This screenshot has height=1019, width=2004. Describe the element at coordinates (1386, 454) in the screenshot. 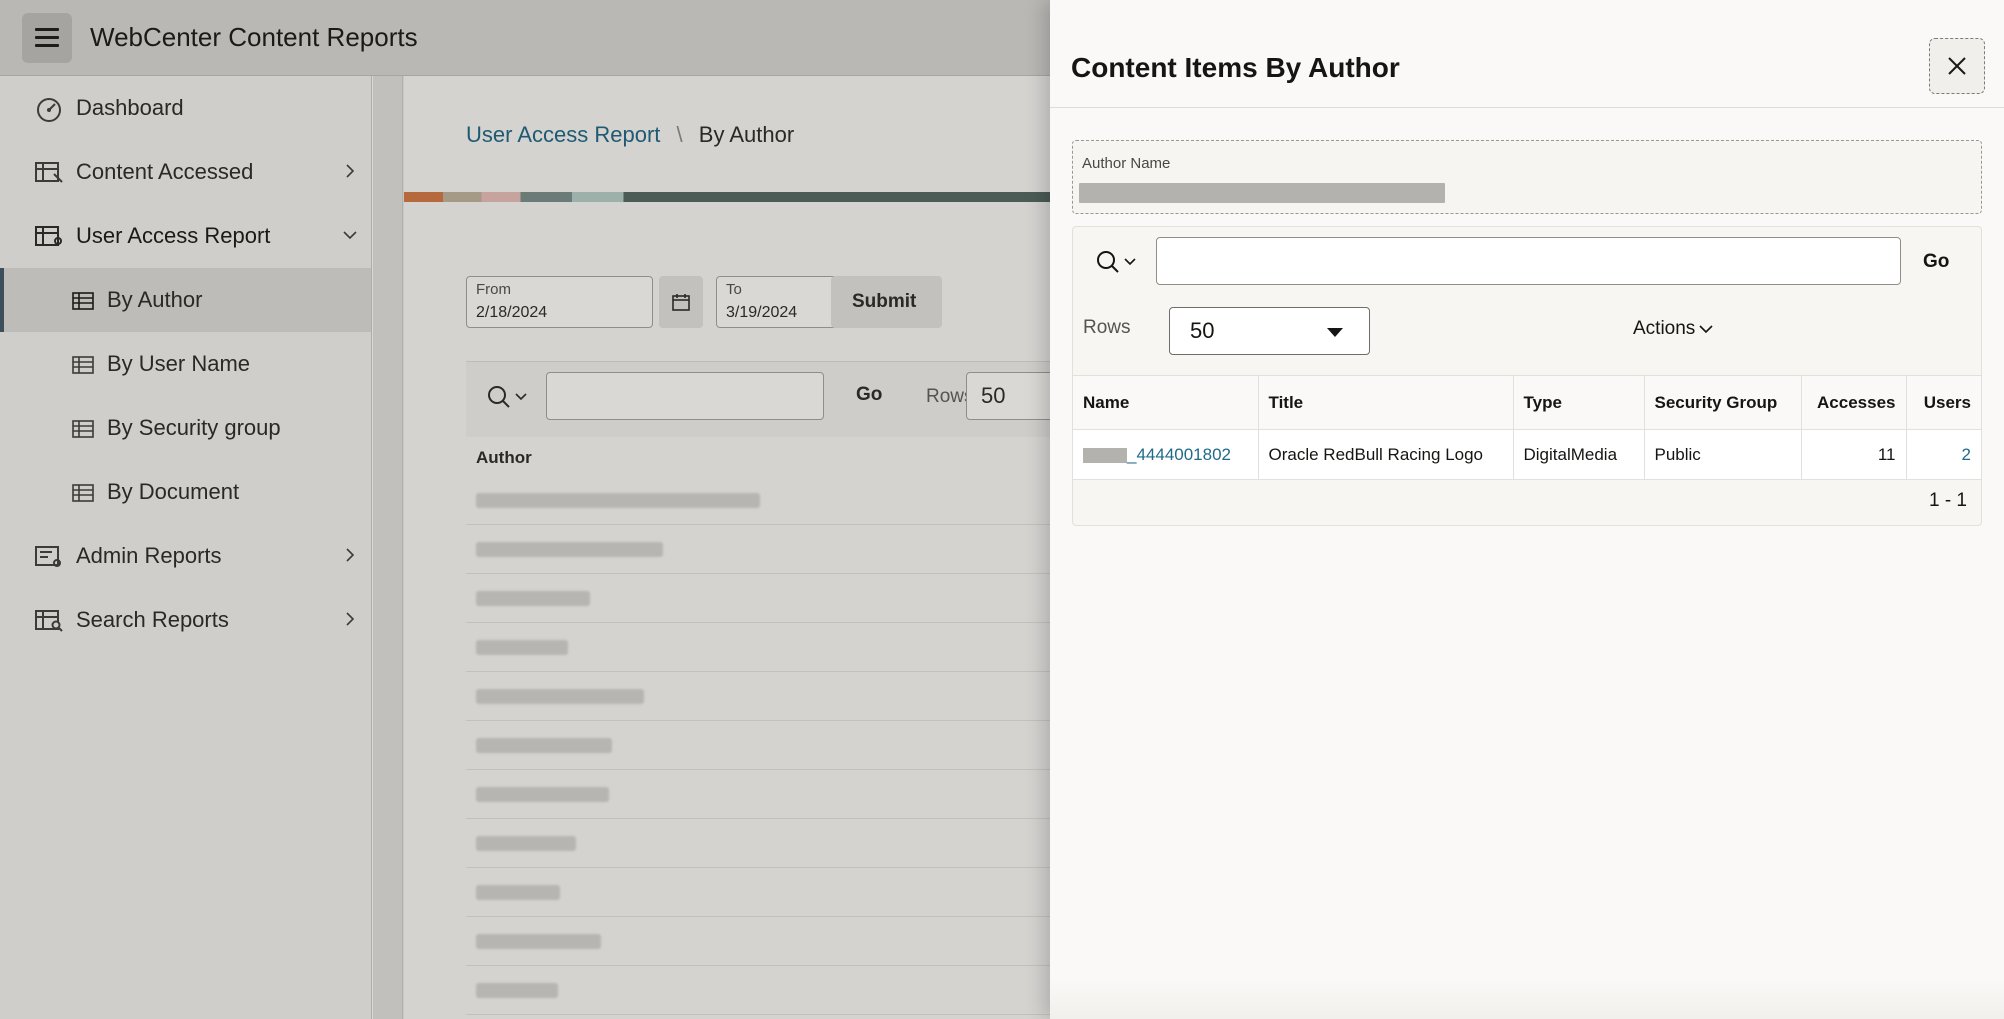

I see `cell-title: Oracle RedBull Racing Logo` at that location.